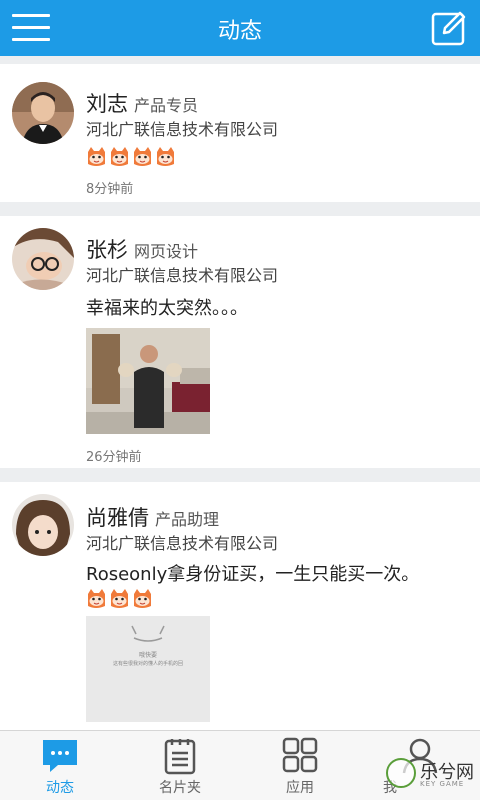 Image resolution: width=480 pixels, height=800 pixels. I want to click on tab-feed: 动态, so click(60, 765).